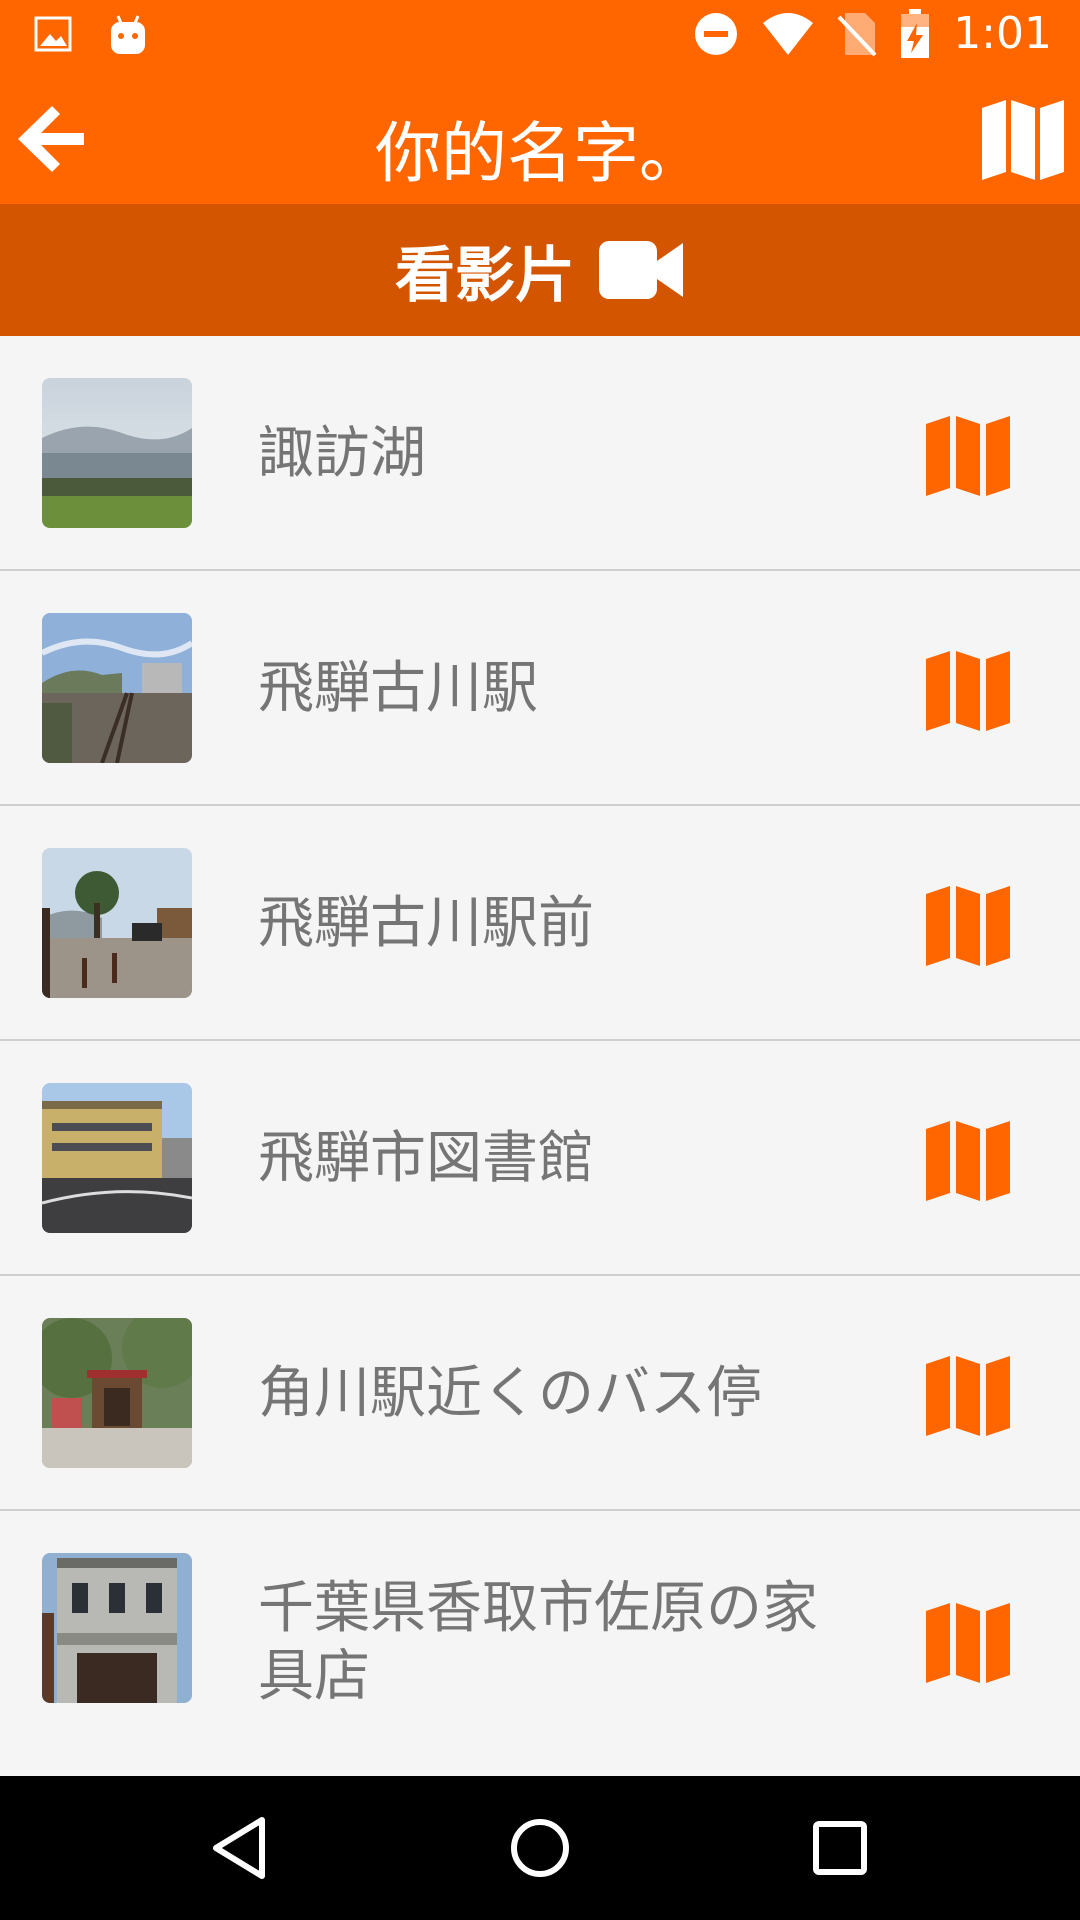 This screenshot has width=1080, height=1920. Describe the element at coordinates (641, 270) in the screenshot. I see `video-camera-icon` at that location.